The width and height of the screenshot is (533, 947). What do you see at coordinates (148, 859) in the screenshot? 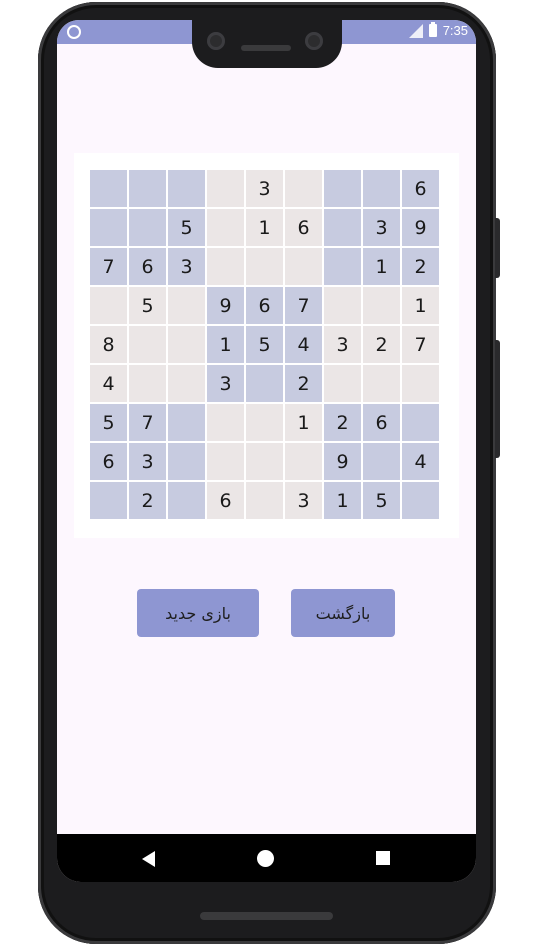
I see `back-triangle-icon` at bounding box center [148, 859].